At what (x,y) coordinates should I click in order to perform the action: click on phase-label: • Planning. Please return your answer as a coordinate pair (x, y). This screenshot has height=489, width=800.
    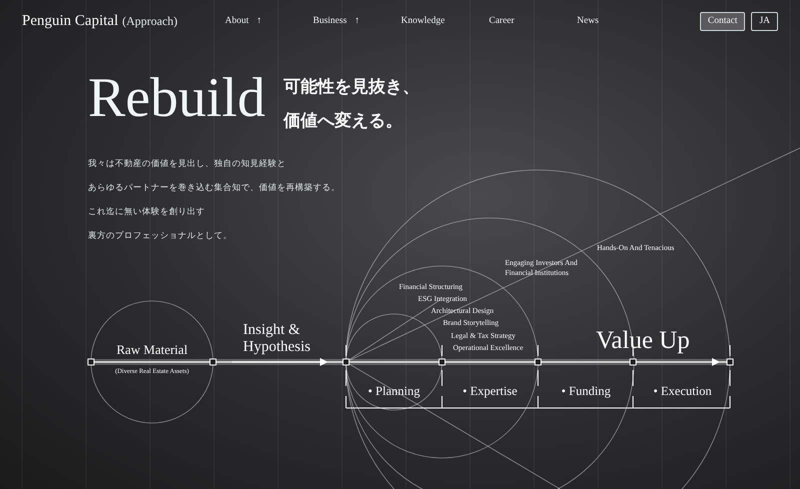
    Looking at the image, I should click on (394, 391).